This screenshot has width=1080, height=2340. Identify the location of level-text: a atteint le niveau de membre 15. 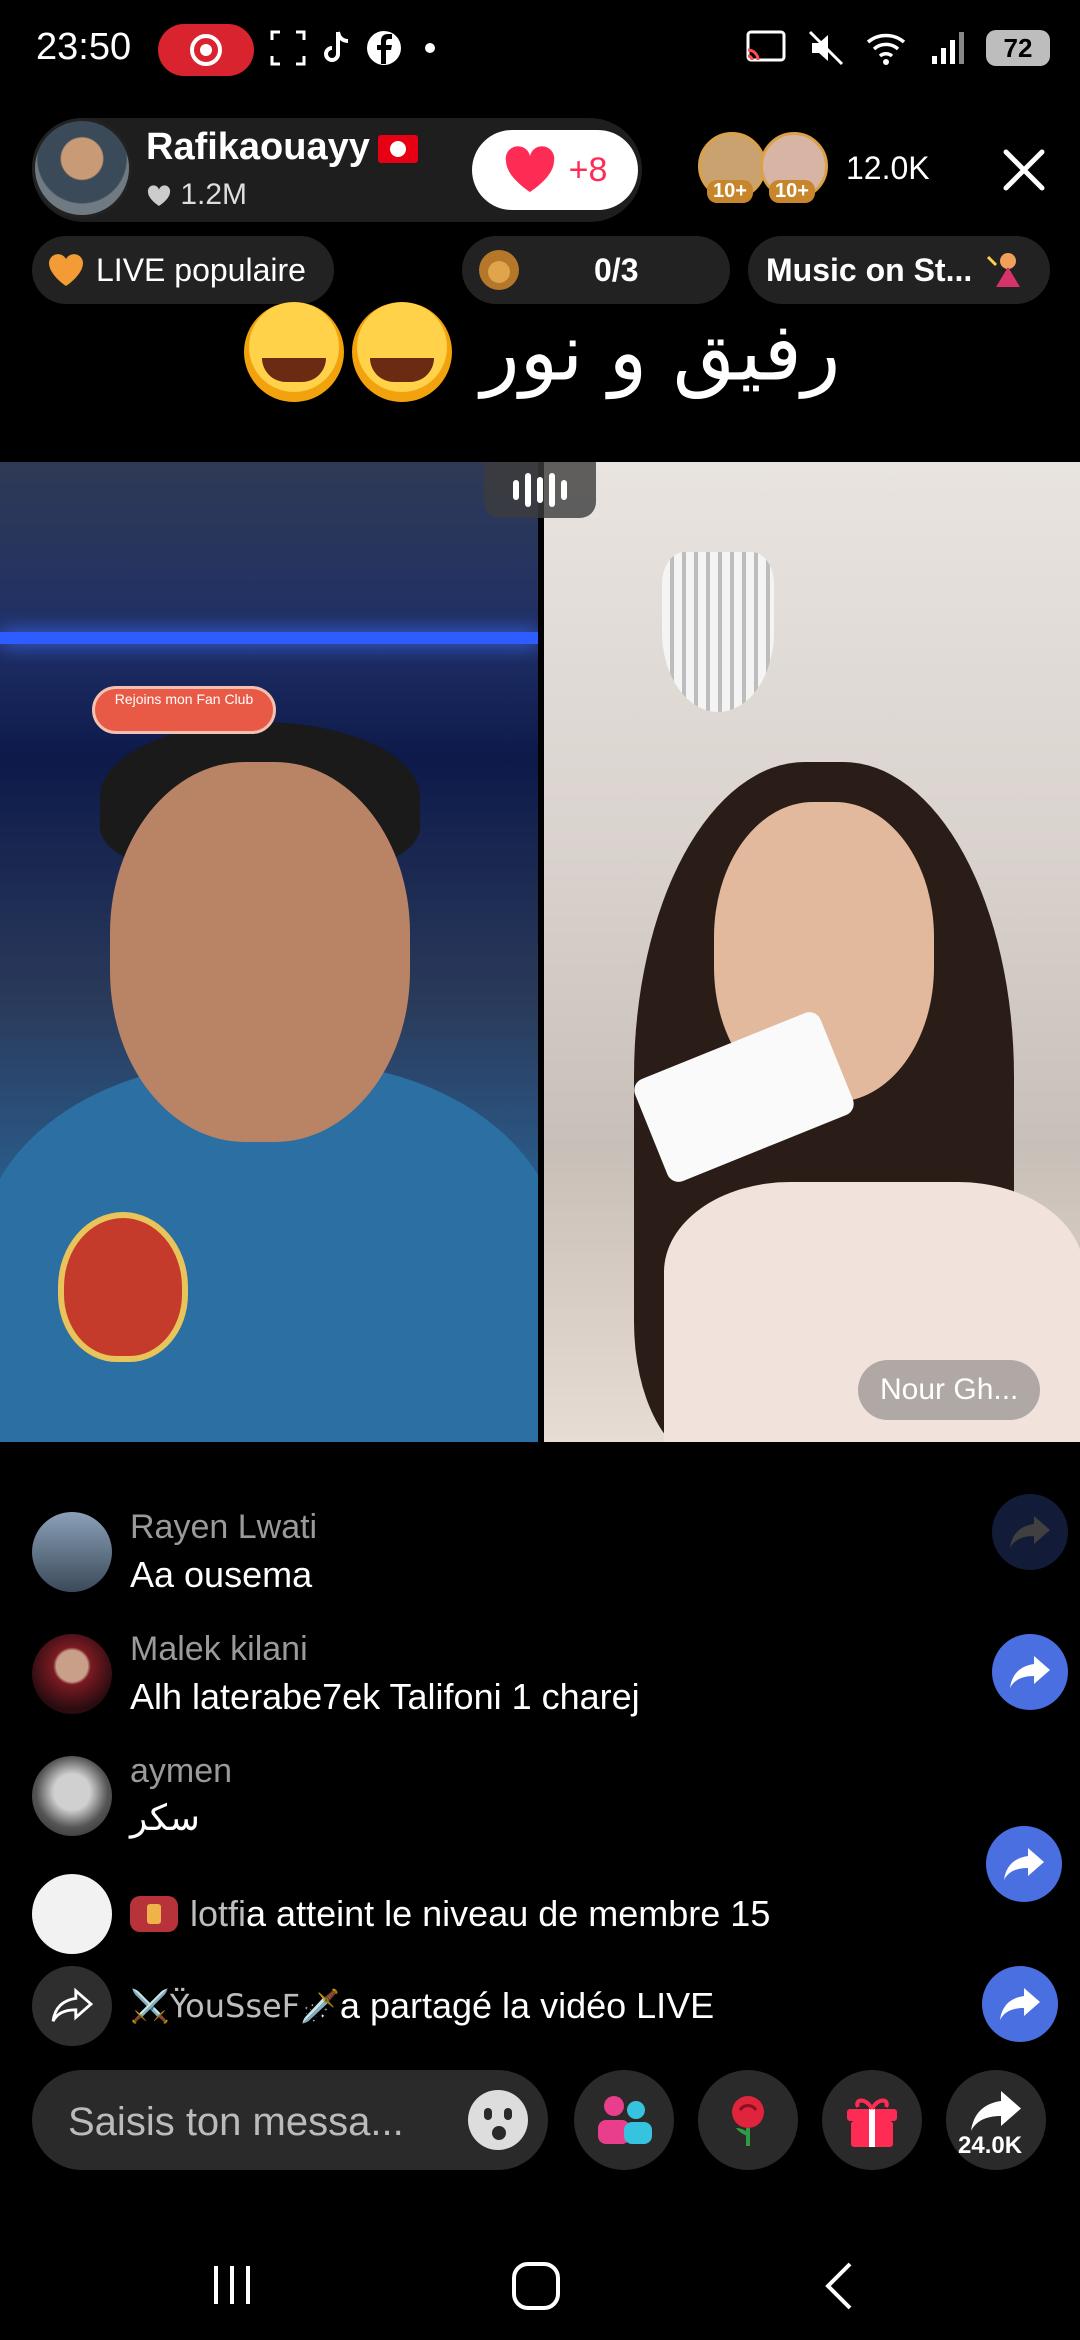
(508, 1913).